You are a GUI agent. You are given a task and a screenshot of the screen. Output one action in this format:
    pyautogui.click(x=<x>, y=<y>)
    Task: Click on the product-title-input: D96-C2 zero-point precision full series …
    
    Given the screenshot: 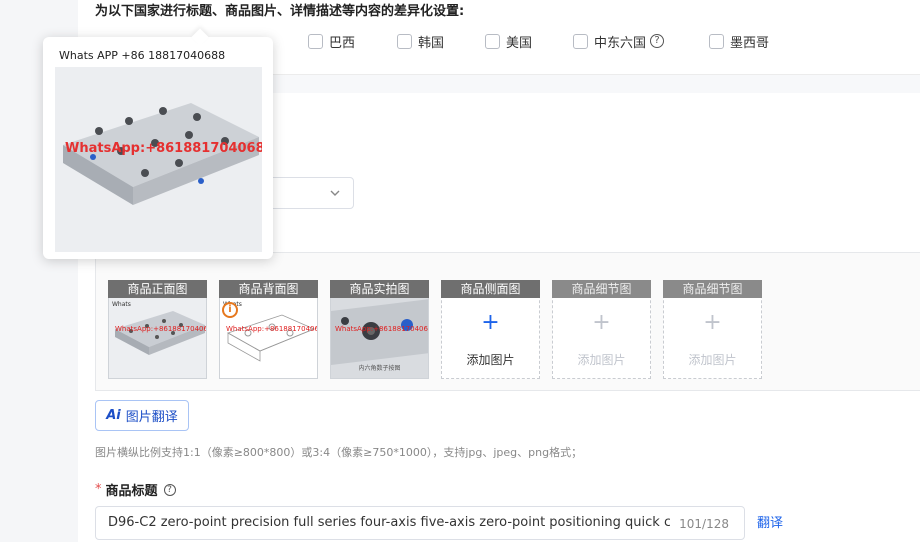 What is the action you would take?
    pyautogui.click(x=420, y=523)
    